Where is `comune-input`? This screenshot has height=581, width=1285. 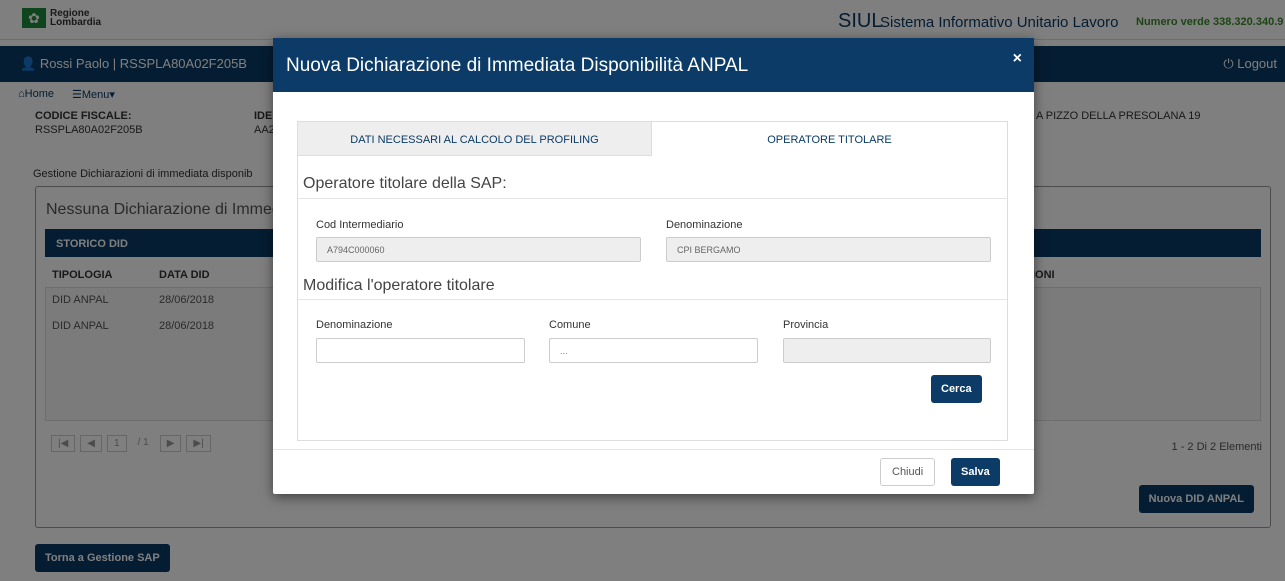
comune-input is located at coordinates (653, 350).